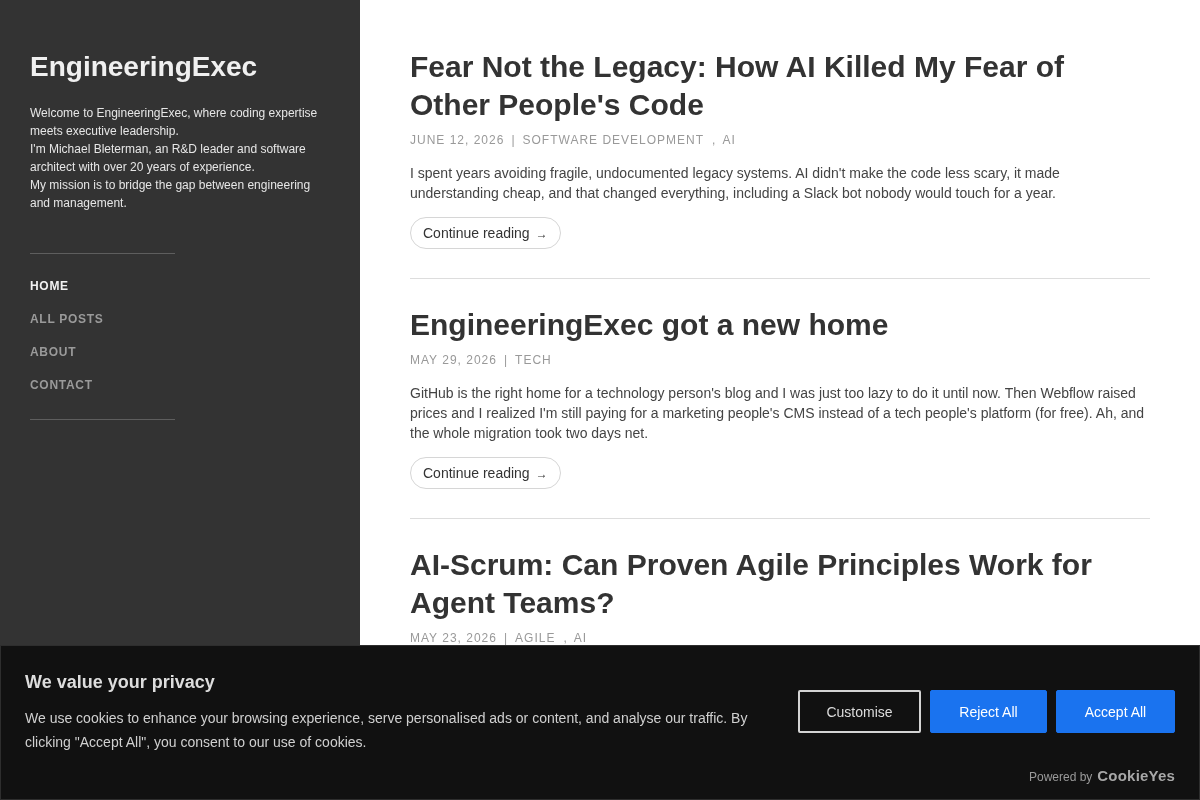 Image resolution: width=1200 pixels, height=800 pixels. Describe the element at coordinates (735, 183) in the screenshot. I see `post-excerpt: I spent years avoiding fragile, undocumented legacy systems. AI didn't make the code less scary, it made understanding cheap, and that changed everything, including a Slack bot nobody would touch for a year.` at that location.